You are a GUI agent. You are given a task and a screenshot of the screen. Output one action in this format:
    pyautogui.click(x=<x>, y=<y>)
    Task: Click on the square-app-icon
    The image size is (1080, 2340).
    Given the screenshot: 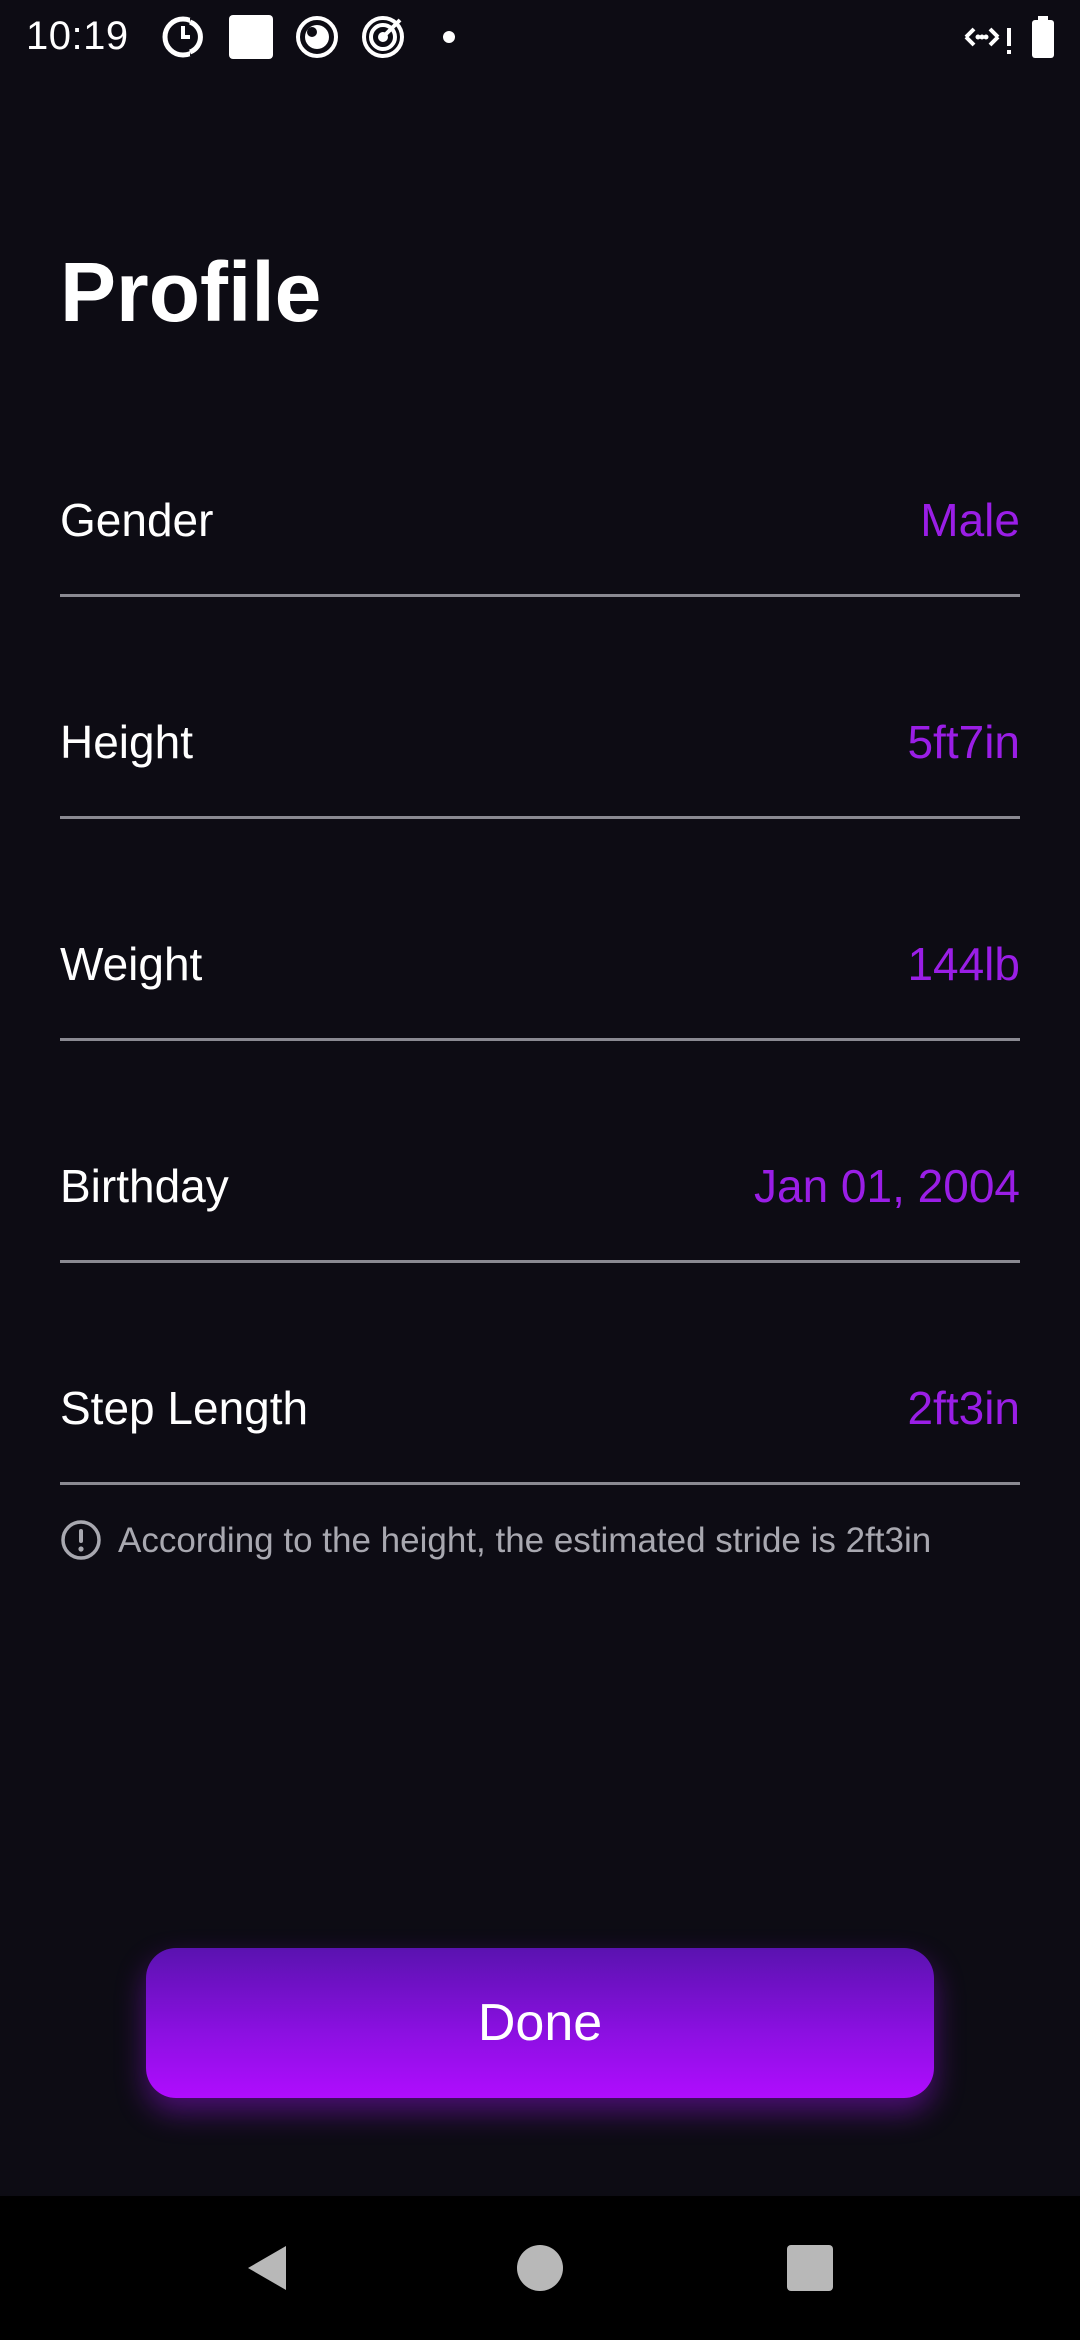 What is the action you would take?
    pyautogui.click(x=251, y=37)
    